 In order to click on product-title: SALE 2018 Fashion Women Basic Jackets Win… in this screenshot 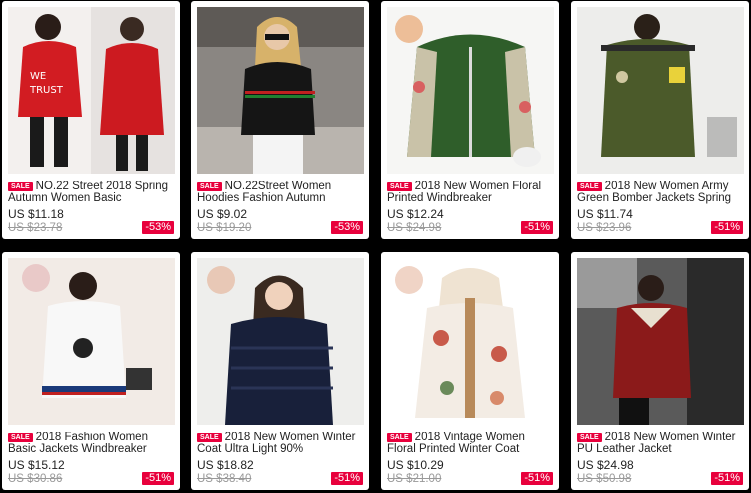, I will do `click(92, 443)`.